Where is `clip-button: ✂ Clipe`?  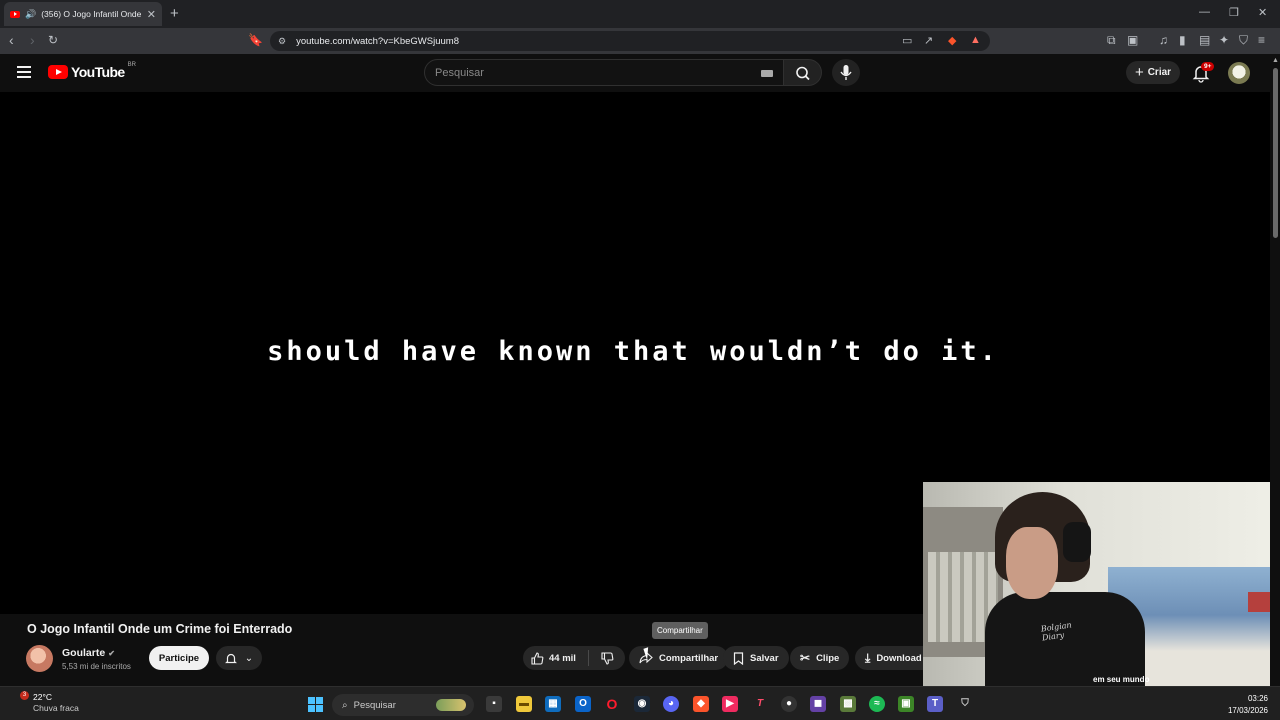
clip-button: ✂ Clipe is located at coordinates (820, 658).